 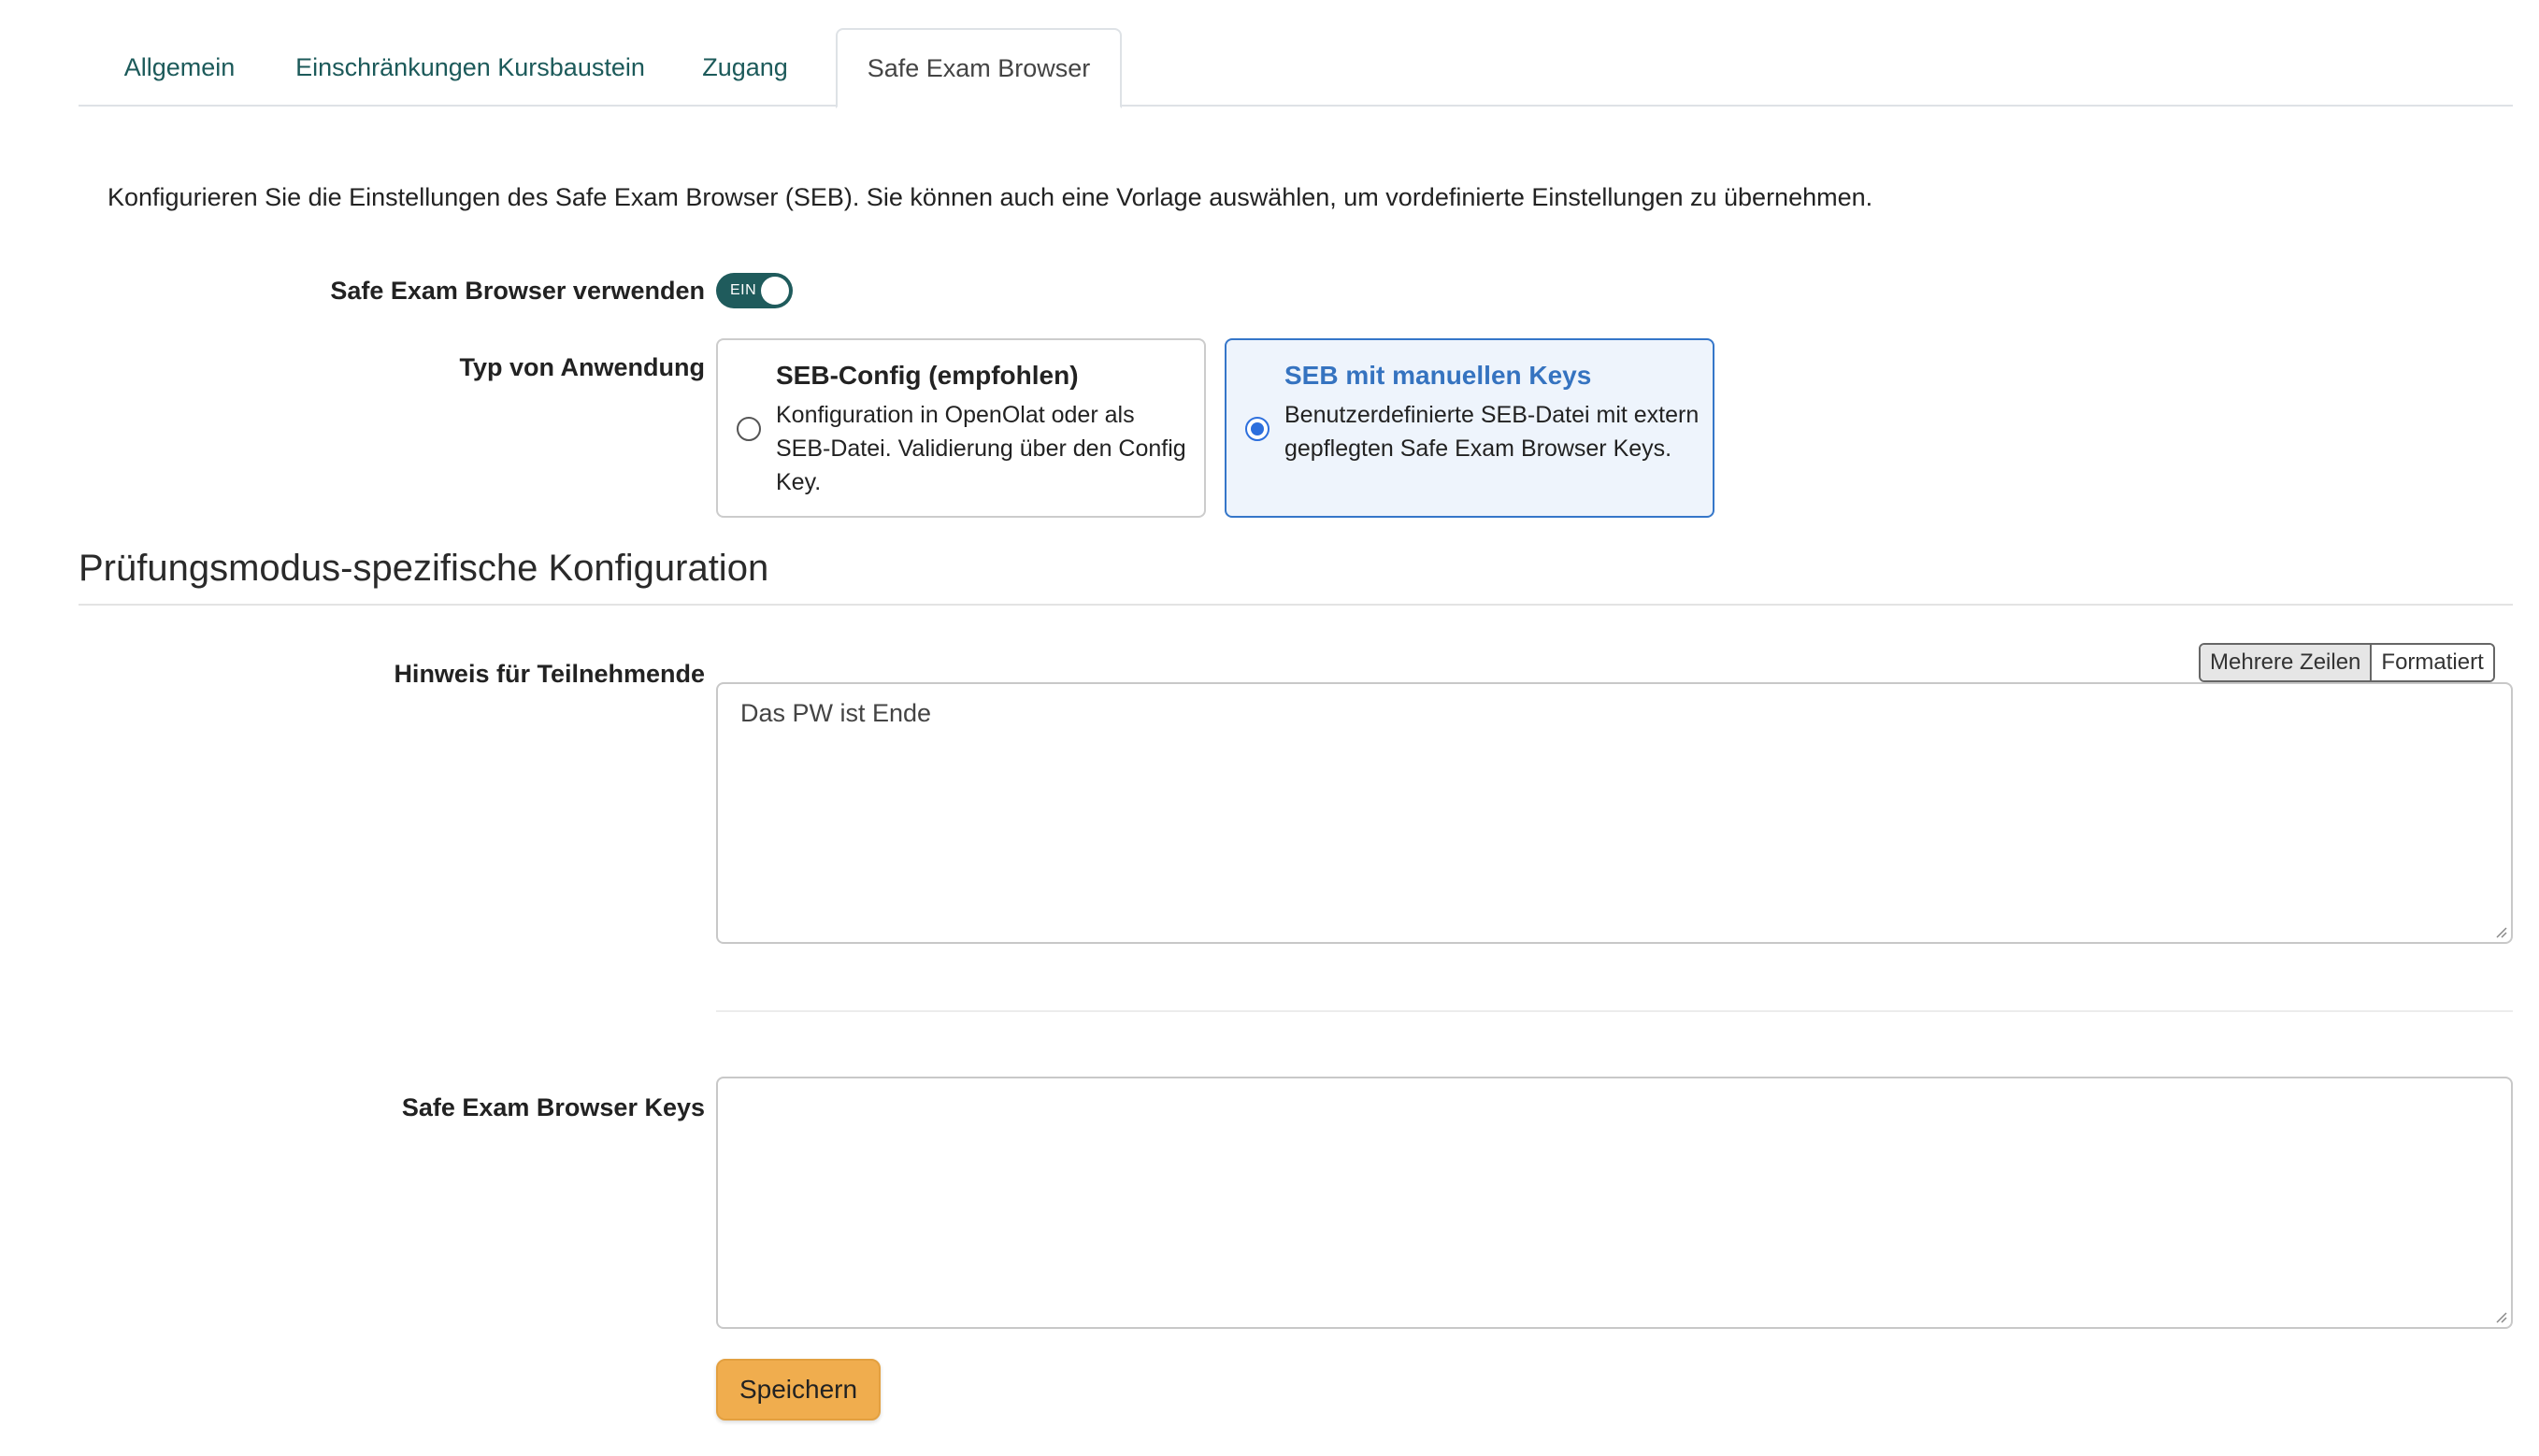 I want to click on tab-label: Allgemein, so click(x=179, y=66).